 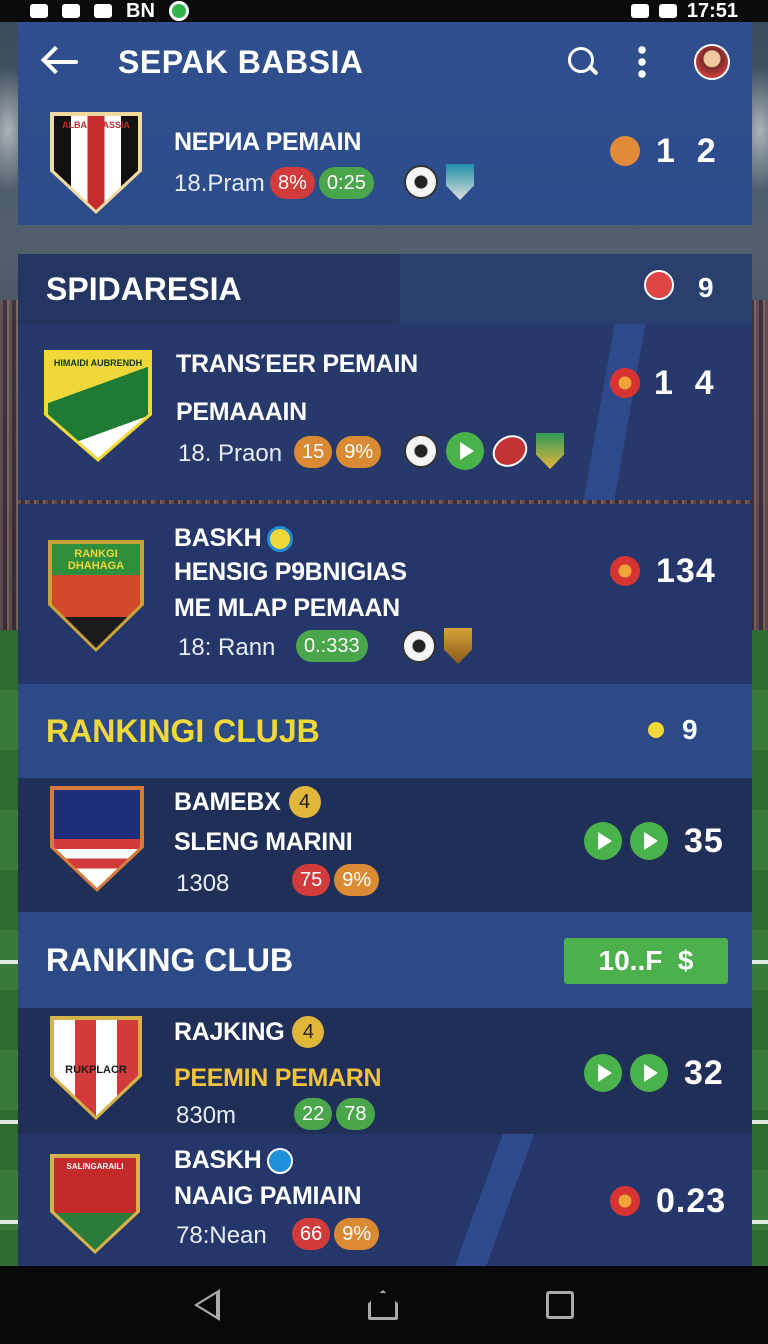 What do you see at coordinates (560, 1305) in the screenshot?
I see `nav-recent-apps-icon` at bounding box center [560, 1305].